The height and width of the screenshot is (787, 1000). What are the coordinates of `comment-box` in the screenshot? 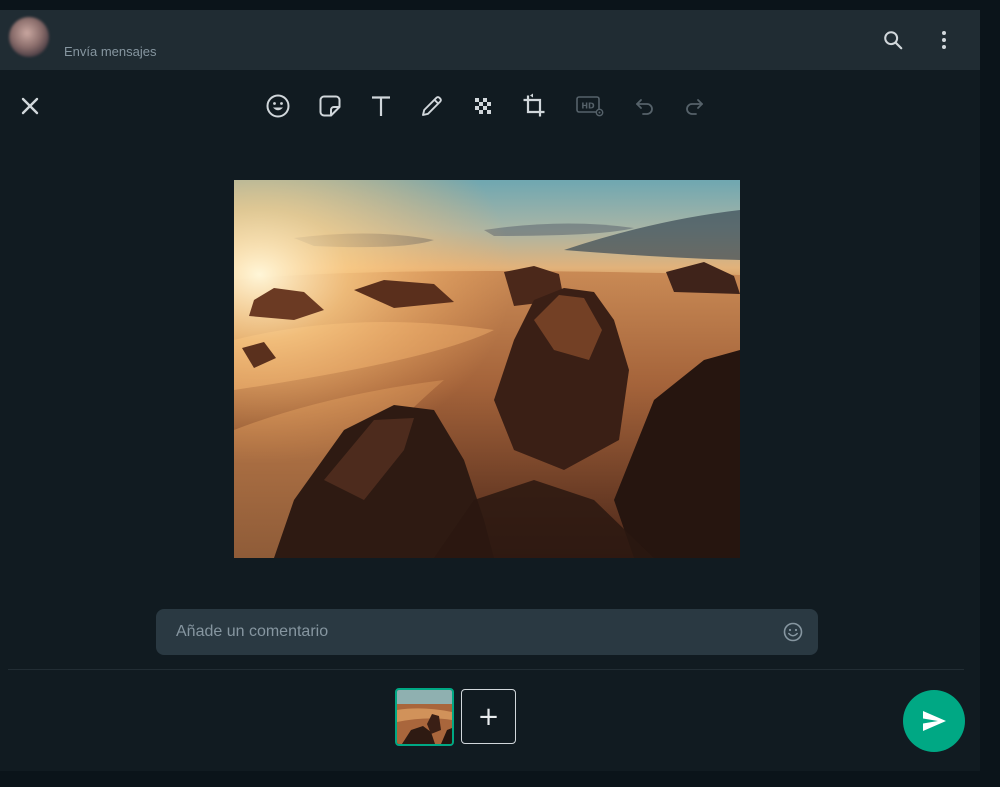 It's located at (487, 632).